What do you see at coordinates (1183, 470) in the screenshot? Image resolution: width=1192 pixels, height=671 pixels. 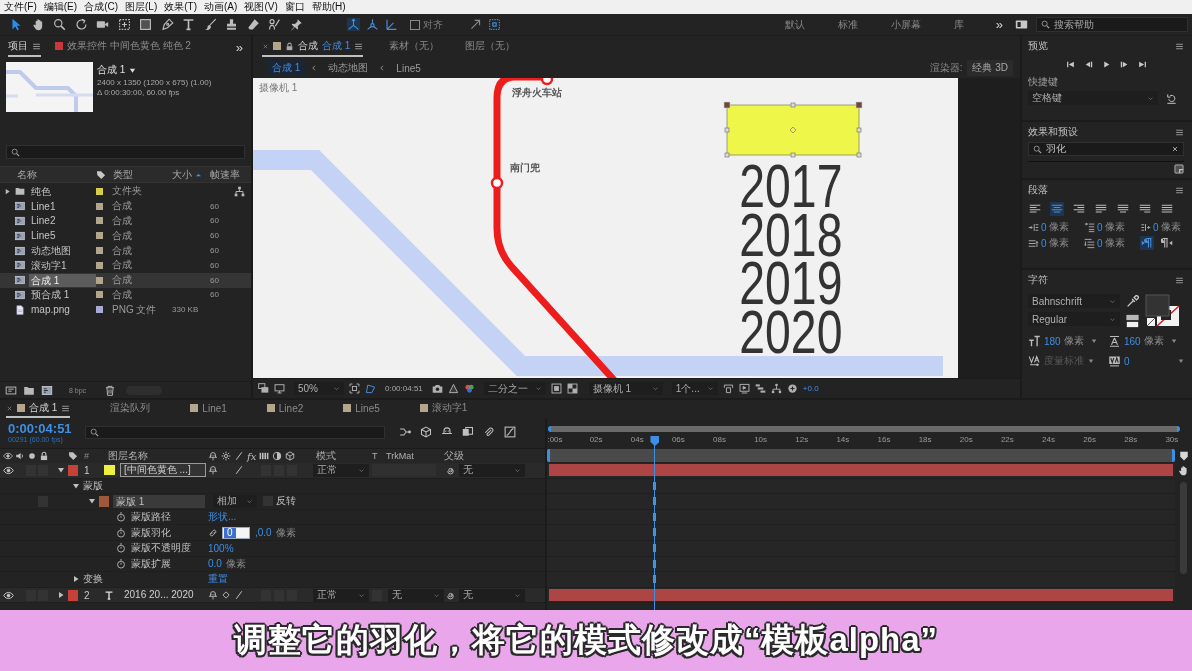 I see `hand-icon` at bounding box center [1183, 470].